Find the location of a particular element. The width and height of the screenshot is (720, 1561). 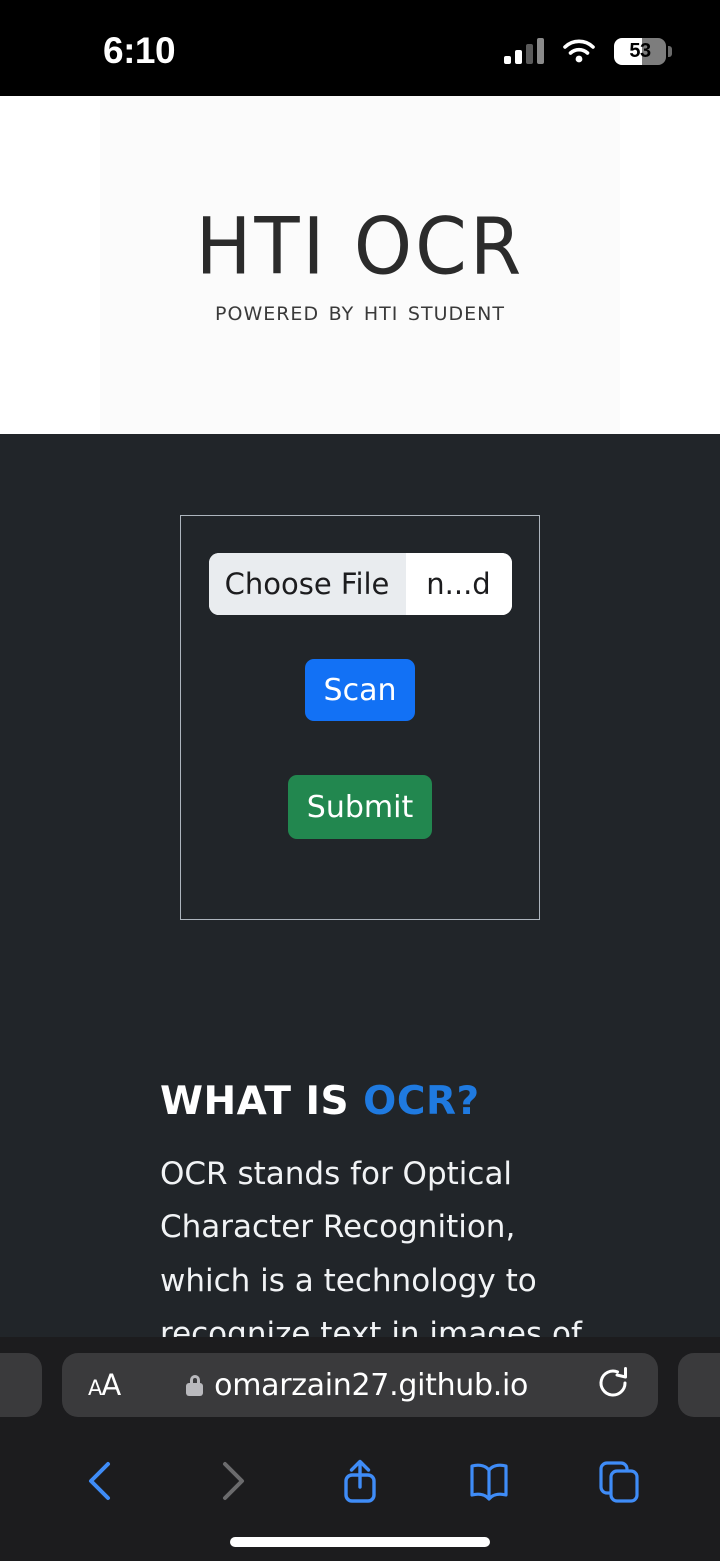

status-indicators: 53 is located at coordinates (588, 51).